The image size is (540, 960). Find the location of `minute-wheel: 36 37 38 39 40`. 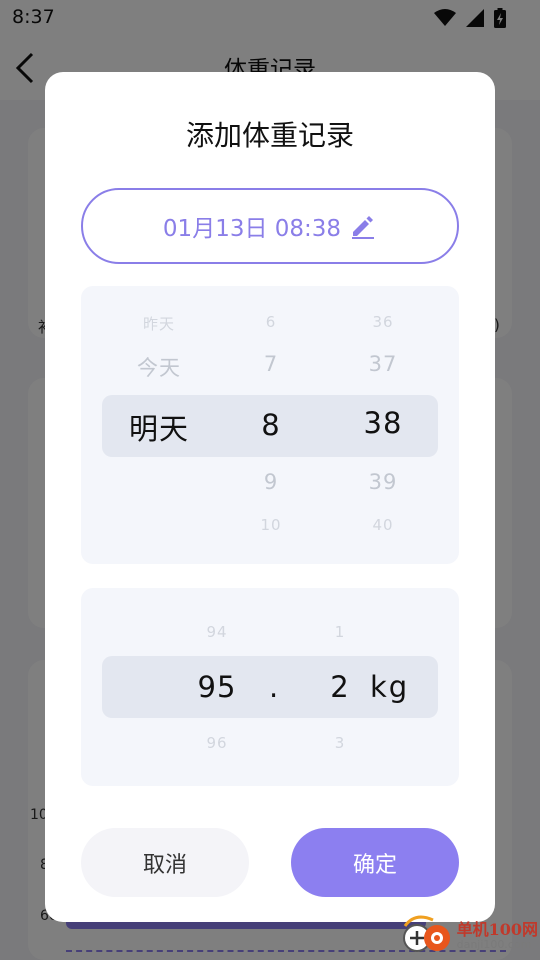

minute-wheel: 36 37 38 39 40 is located at coordinates (383, 425).